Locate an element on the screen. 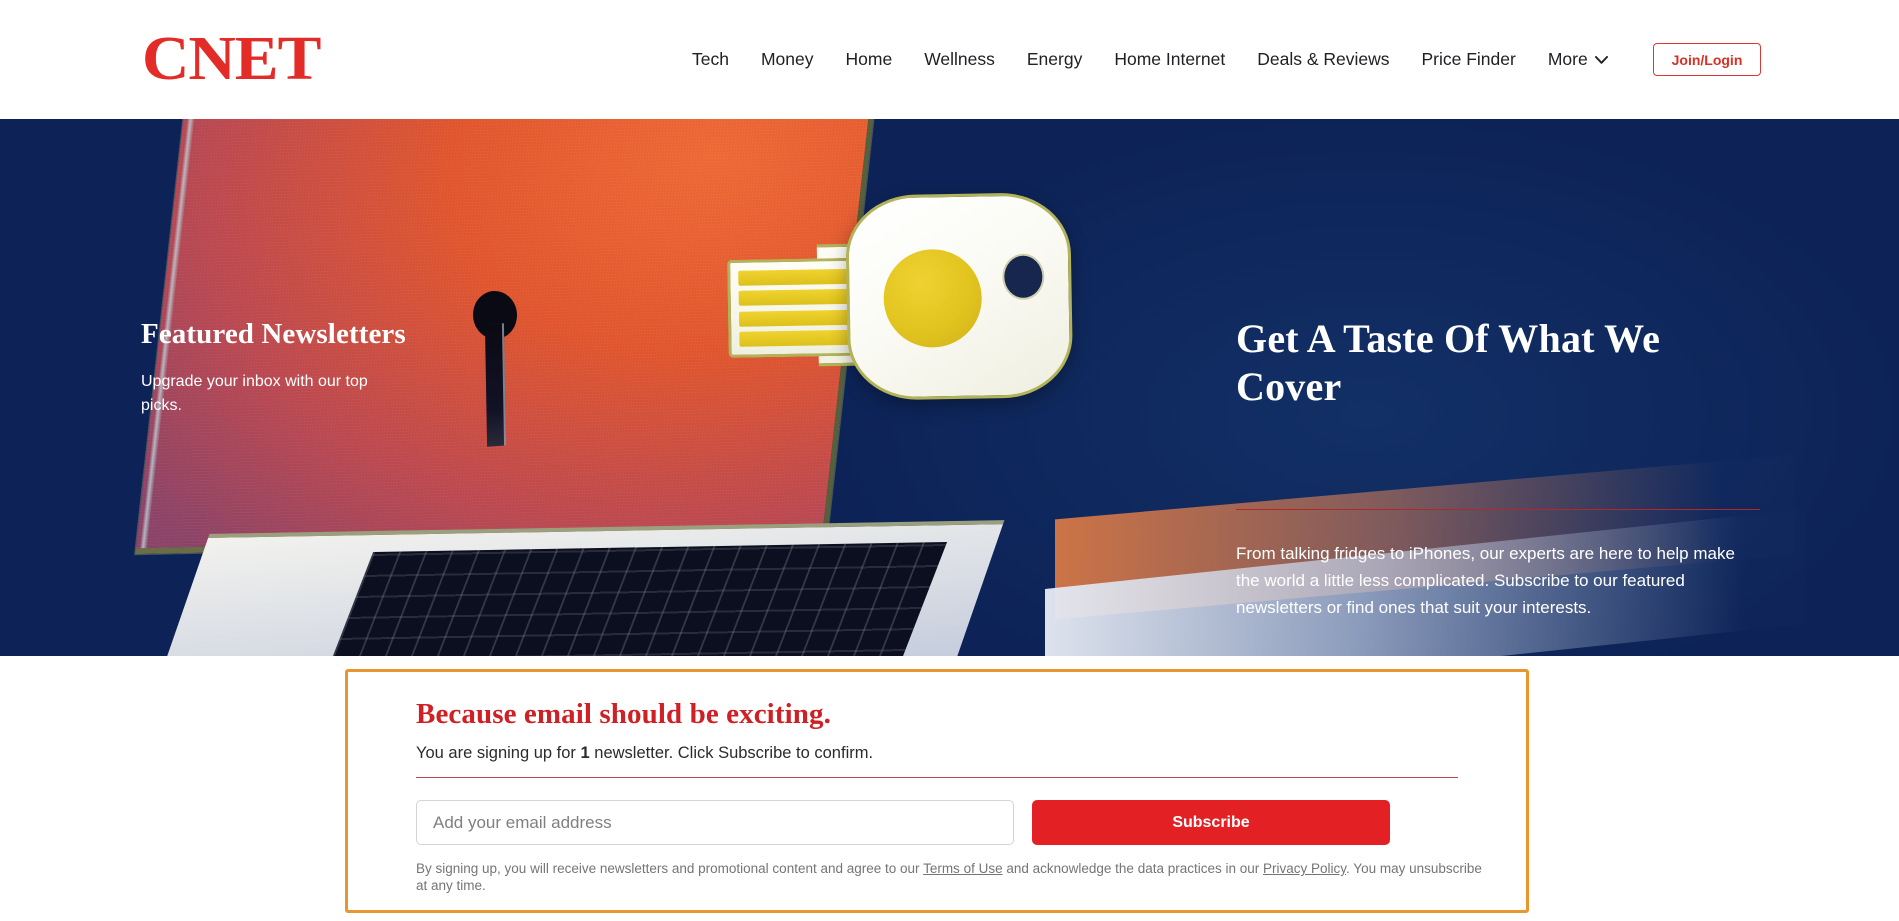  nav-item-energy: Energy is located at coordinates (1054, 59).